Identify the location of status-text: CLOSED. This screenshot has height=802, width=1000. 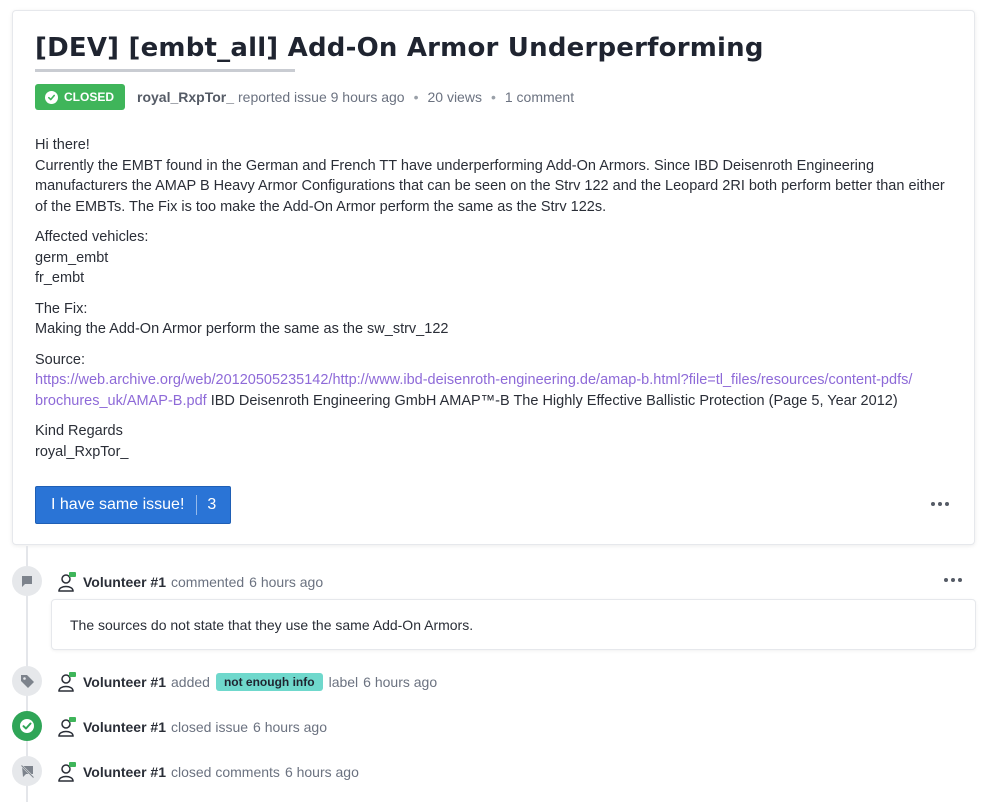
(89, 97).